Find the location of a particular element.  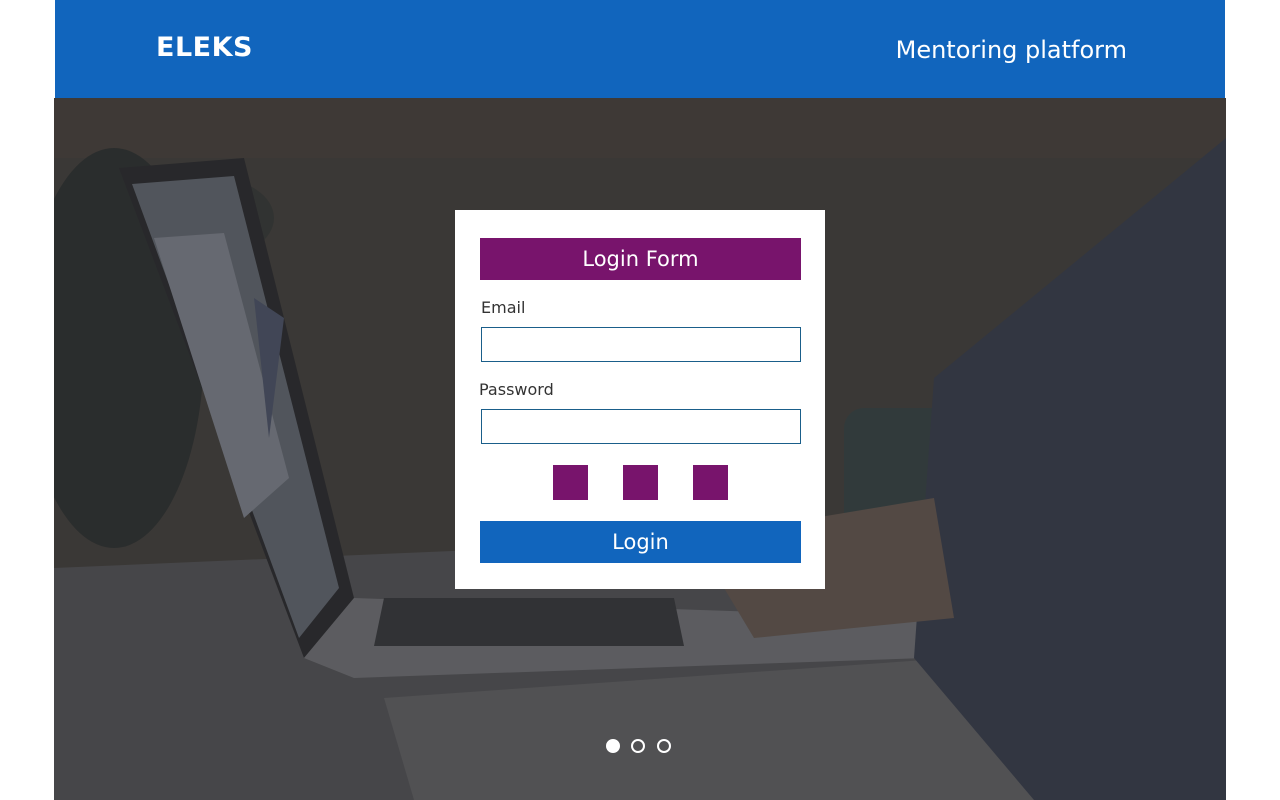

login-card: Login Form Email Password Login is located at coordinates (640, 399).